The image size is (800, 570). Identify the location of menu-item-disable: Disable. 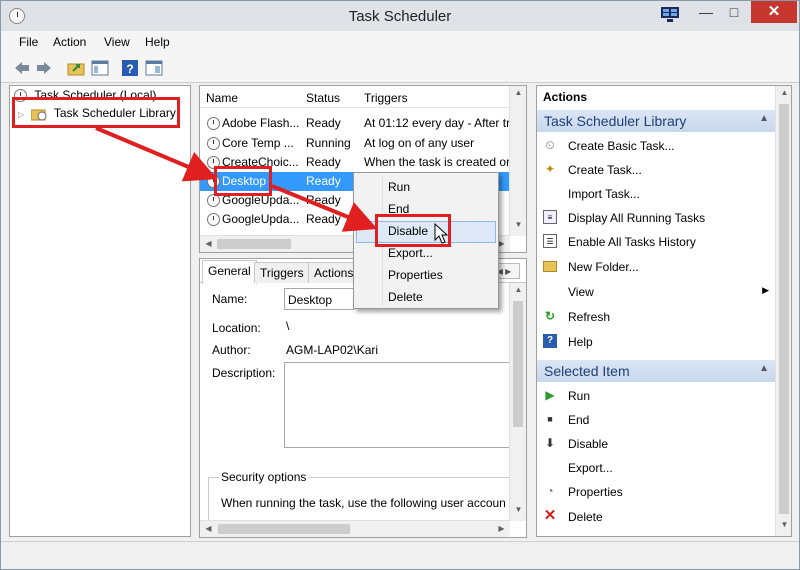
(426, 232).